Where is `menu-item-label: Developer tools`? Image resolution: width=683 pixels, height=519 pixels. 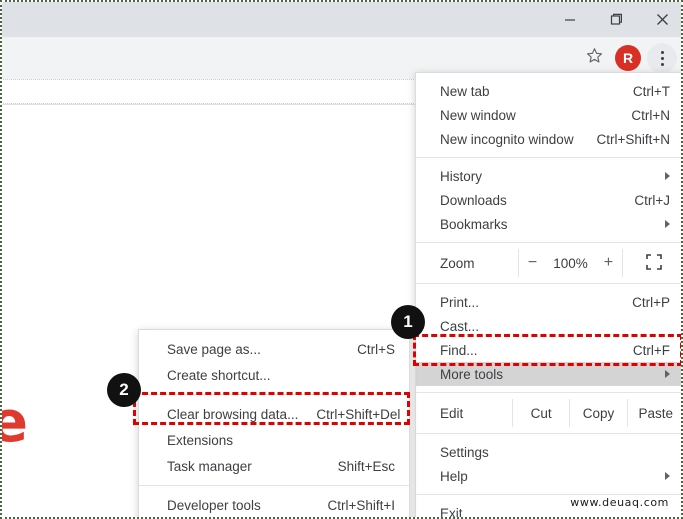
menu-item-label: Developer tools is located at coordinates (214, 505).